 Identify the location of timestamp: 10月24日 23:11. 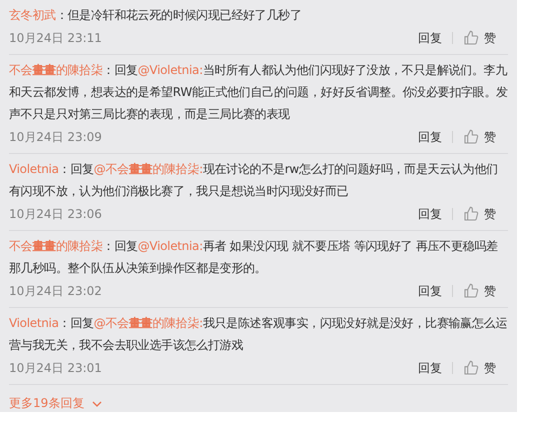
(56, 38).